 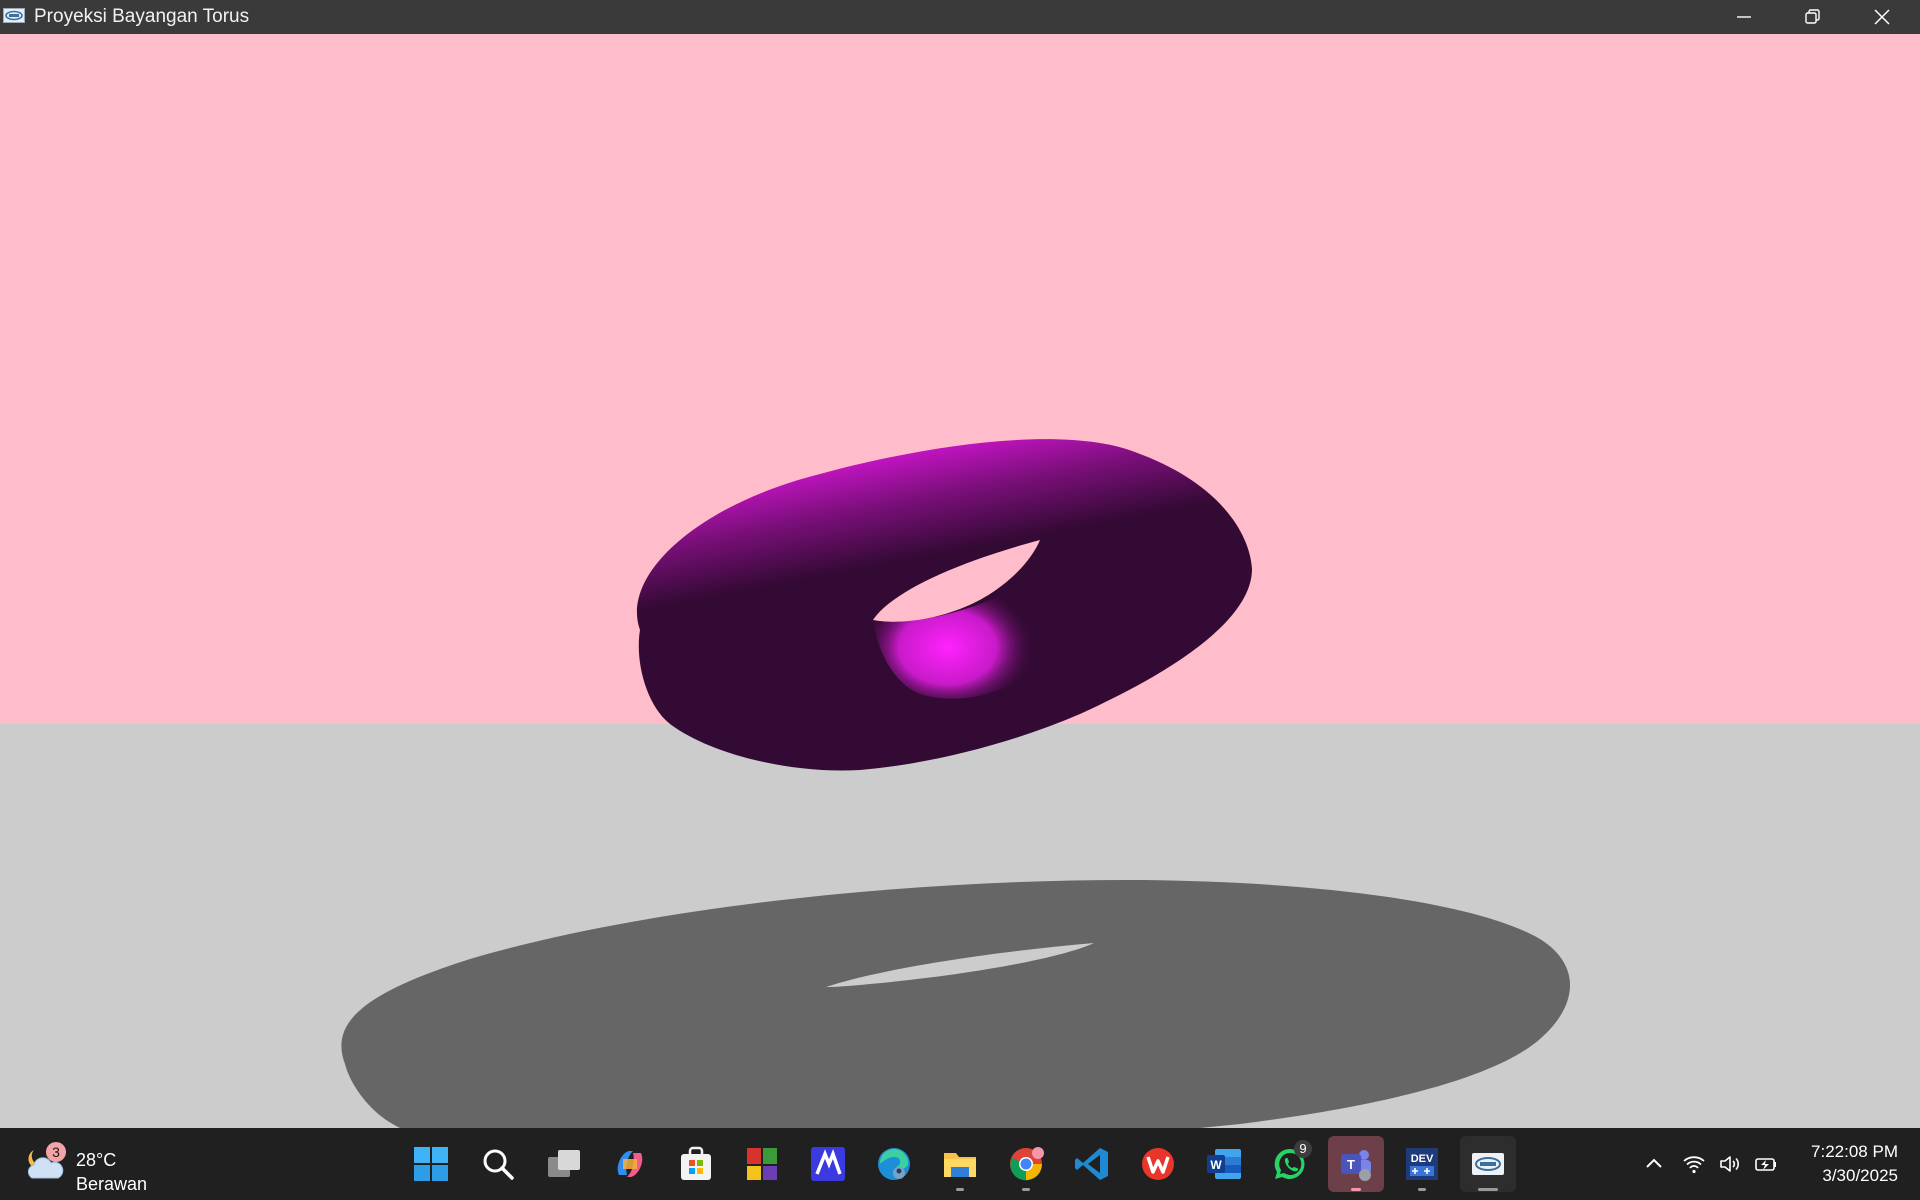 What do you see at coordinates (1303, 1149) in the screenshot?
I see `whatsapp-badge: 9` at bounding box center [1303, 1149].